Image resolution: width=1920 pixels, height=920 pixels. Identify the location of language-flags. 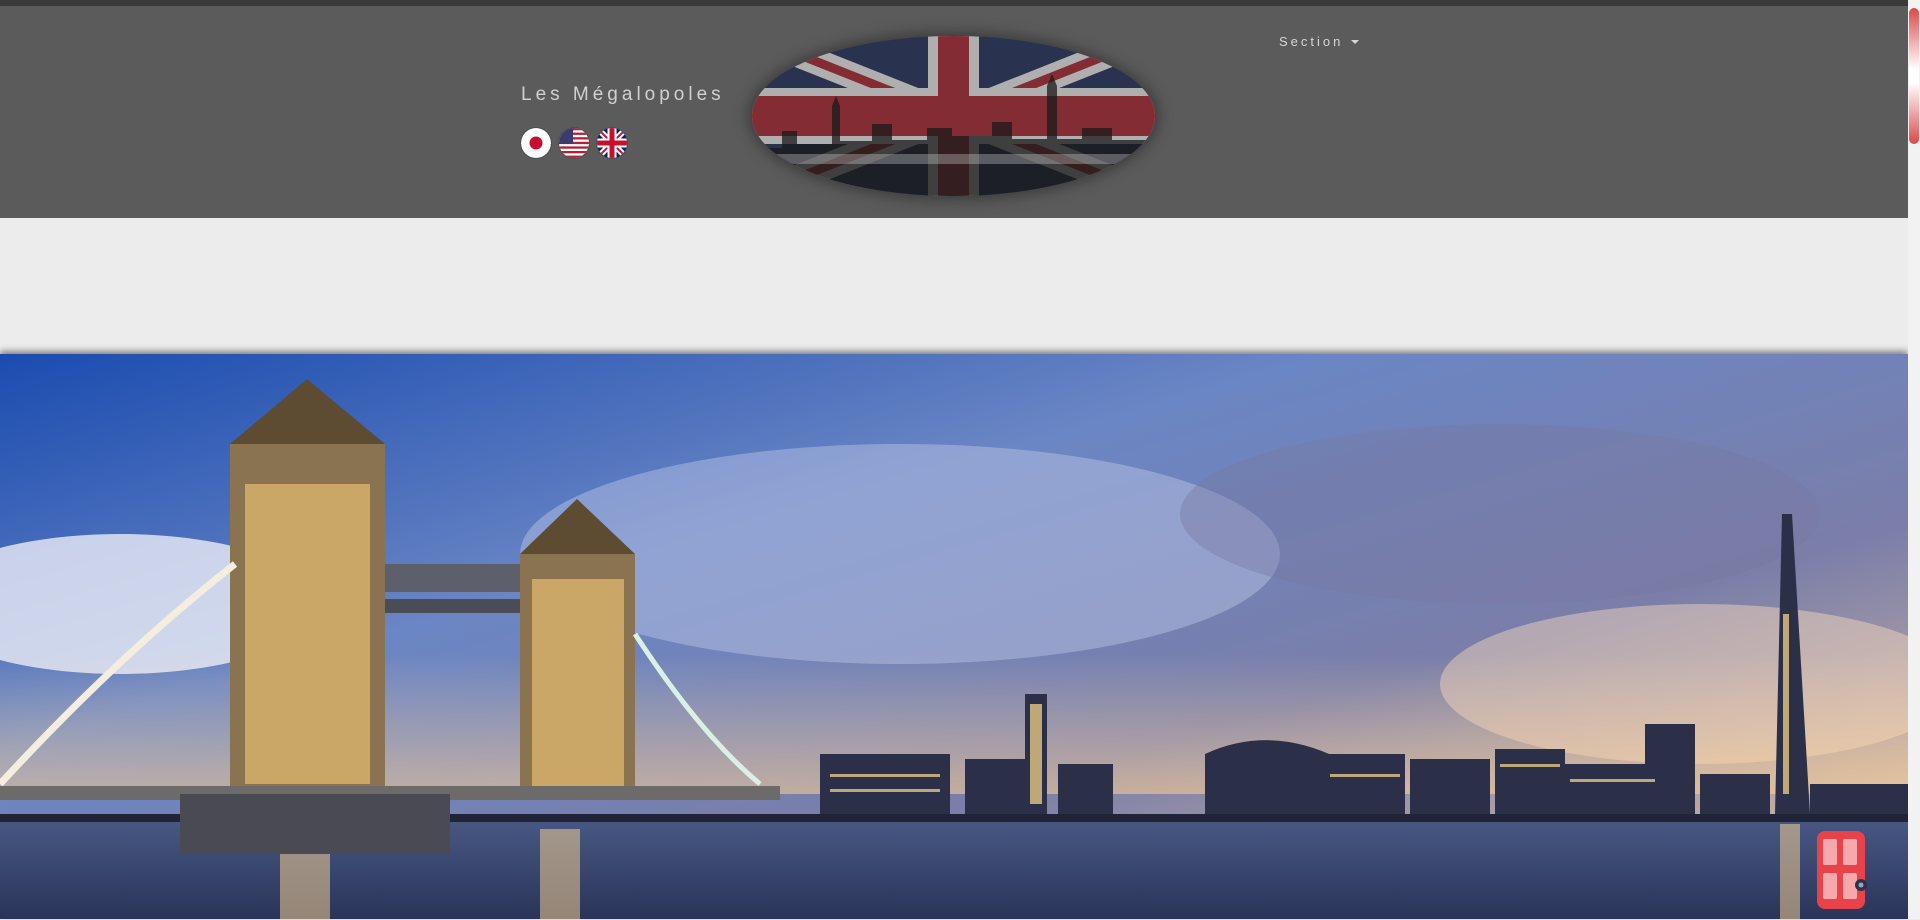
(574, 143).